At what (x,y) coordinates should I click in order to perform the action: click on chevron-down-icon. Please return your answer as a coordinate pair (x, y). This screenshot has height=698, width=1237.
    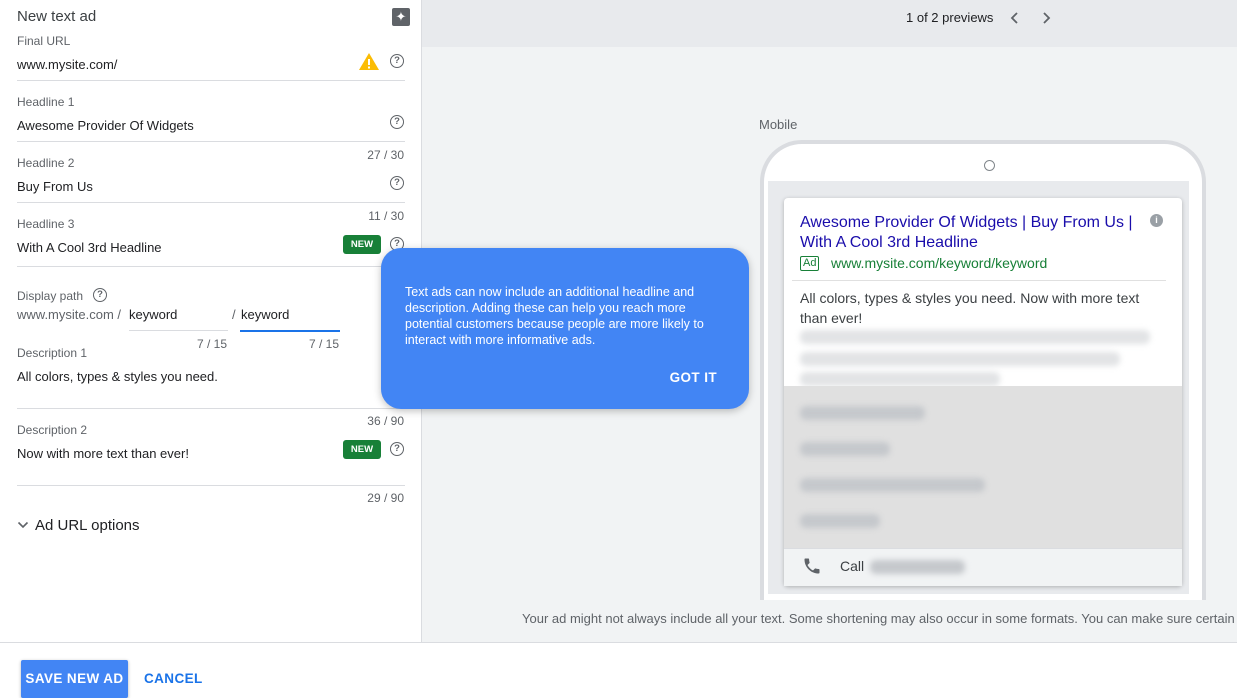
    Looking at the image, I should click on (23, 525).